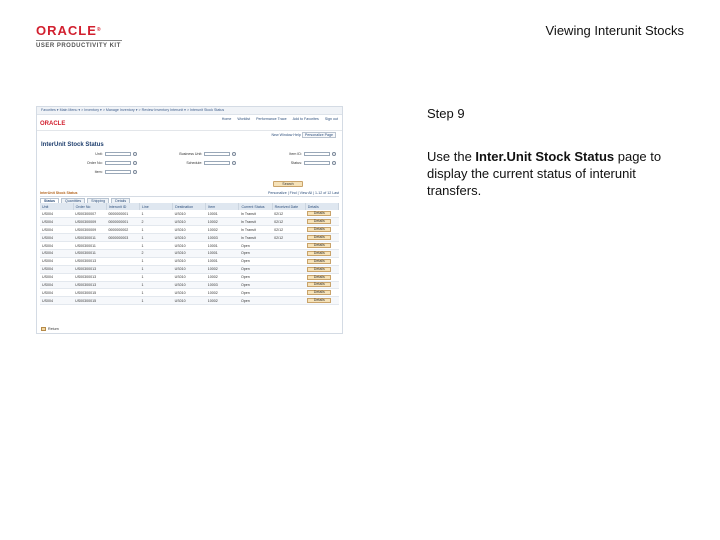 Image resolution: width=720 pixels, height=540 pixels. I want to click on table-cell: 10001, so click(222, 214).